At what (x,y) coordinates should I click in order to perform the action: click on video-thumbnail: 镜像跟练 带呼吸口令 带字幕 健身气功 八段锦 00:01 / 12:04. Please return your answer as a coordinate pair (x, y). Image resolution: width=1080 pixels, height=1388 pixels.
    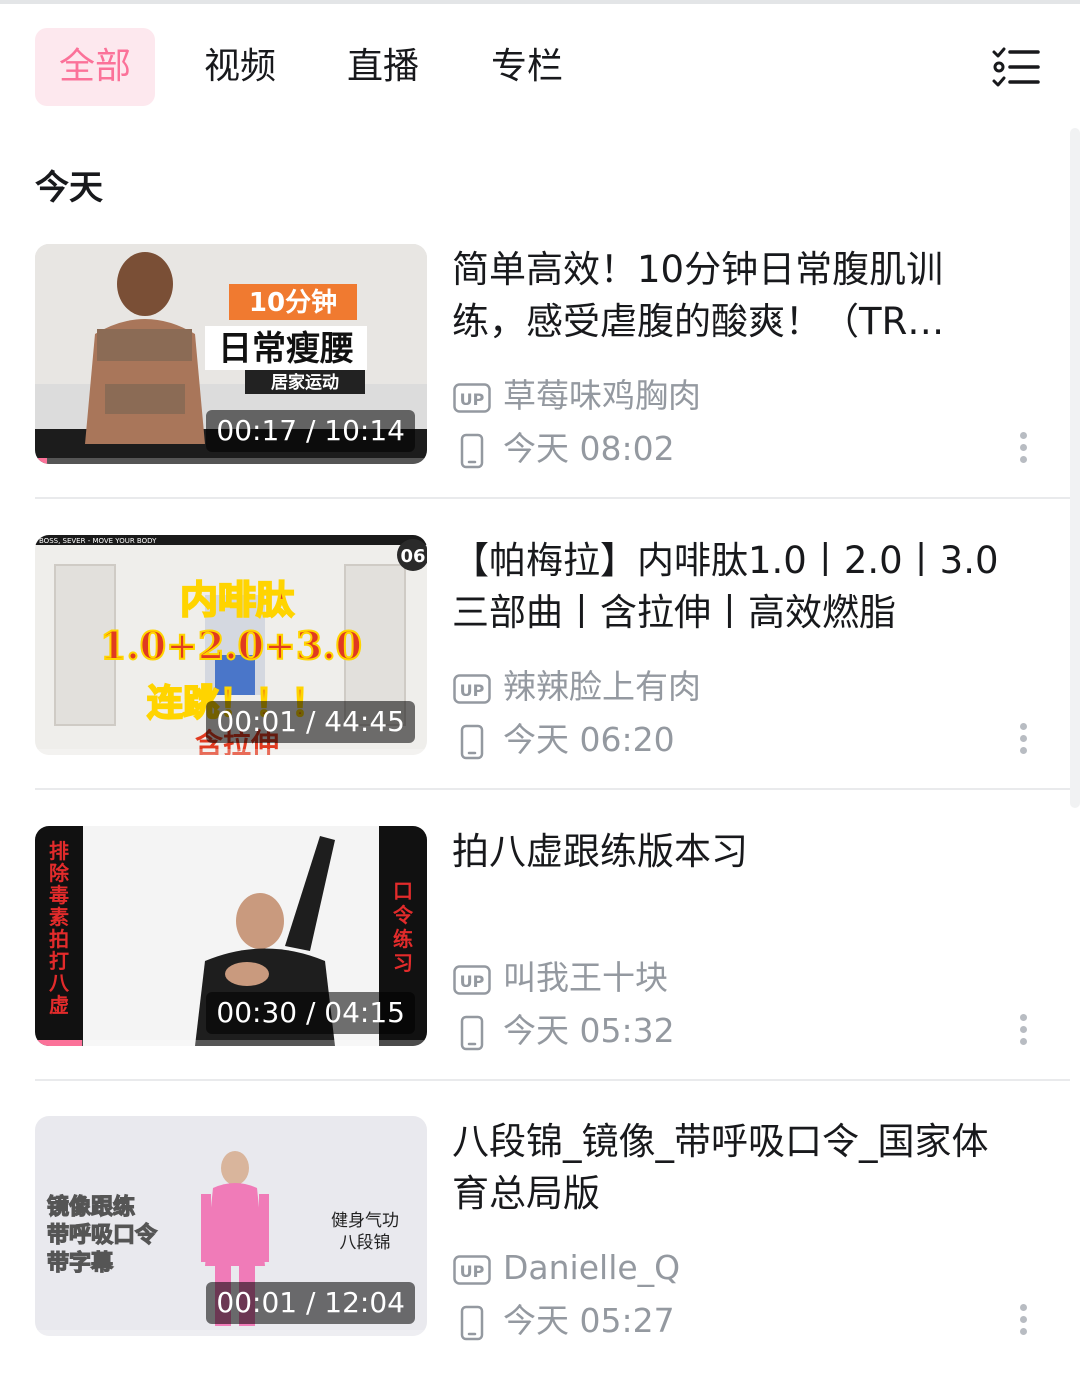
    Looking at the image, I should click on (231, 1226).